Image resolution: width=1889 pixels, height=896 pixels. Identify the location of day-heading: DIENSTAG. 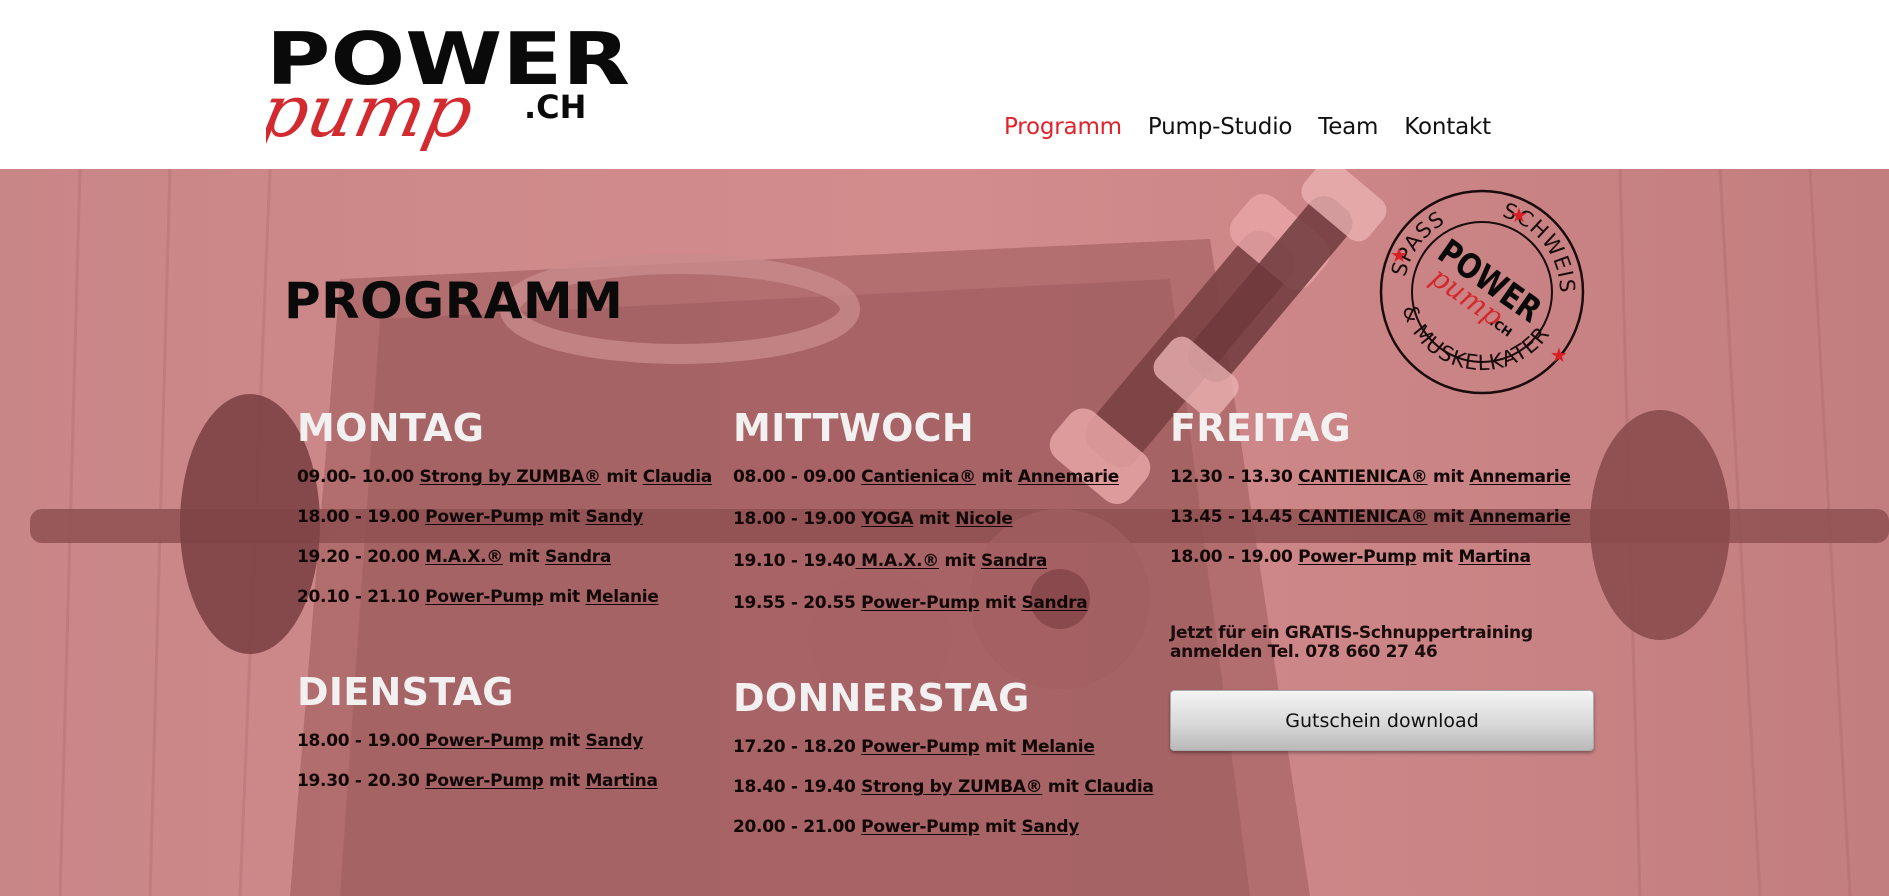
(405, 692).